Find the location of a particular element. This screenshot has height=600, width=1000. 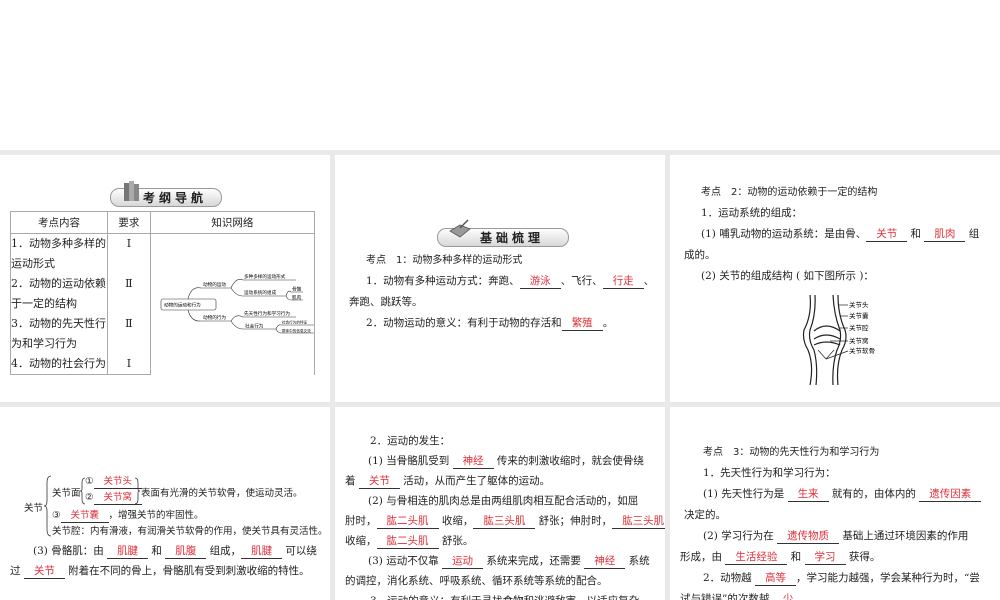

topic-text: 运动形式 is located at coordinates (33, 263).